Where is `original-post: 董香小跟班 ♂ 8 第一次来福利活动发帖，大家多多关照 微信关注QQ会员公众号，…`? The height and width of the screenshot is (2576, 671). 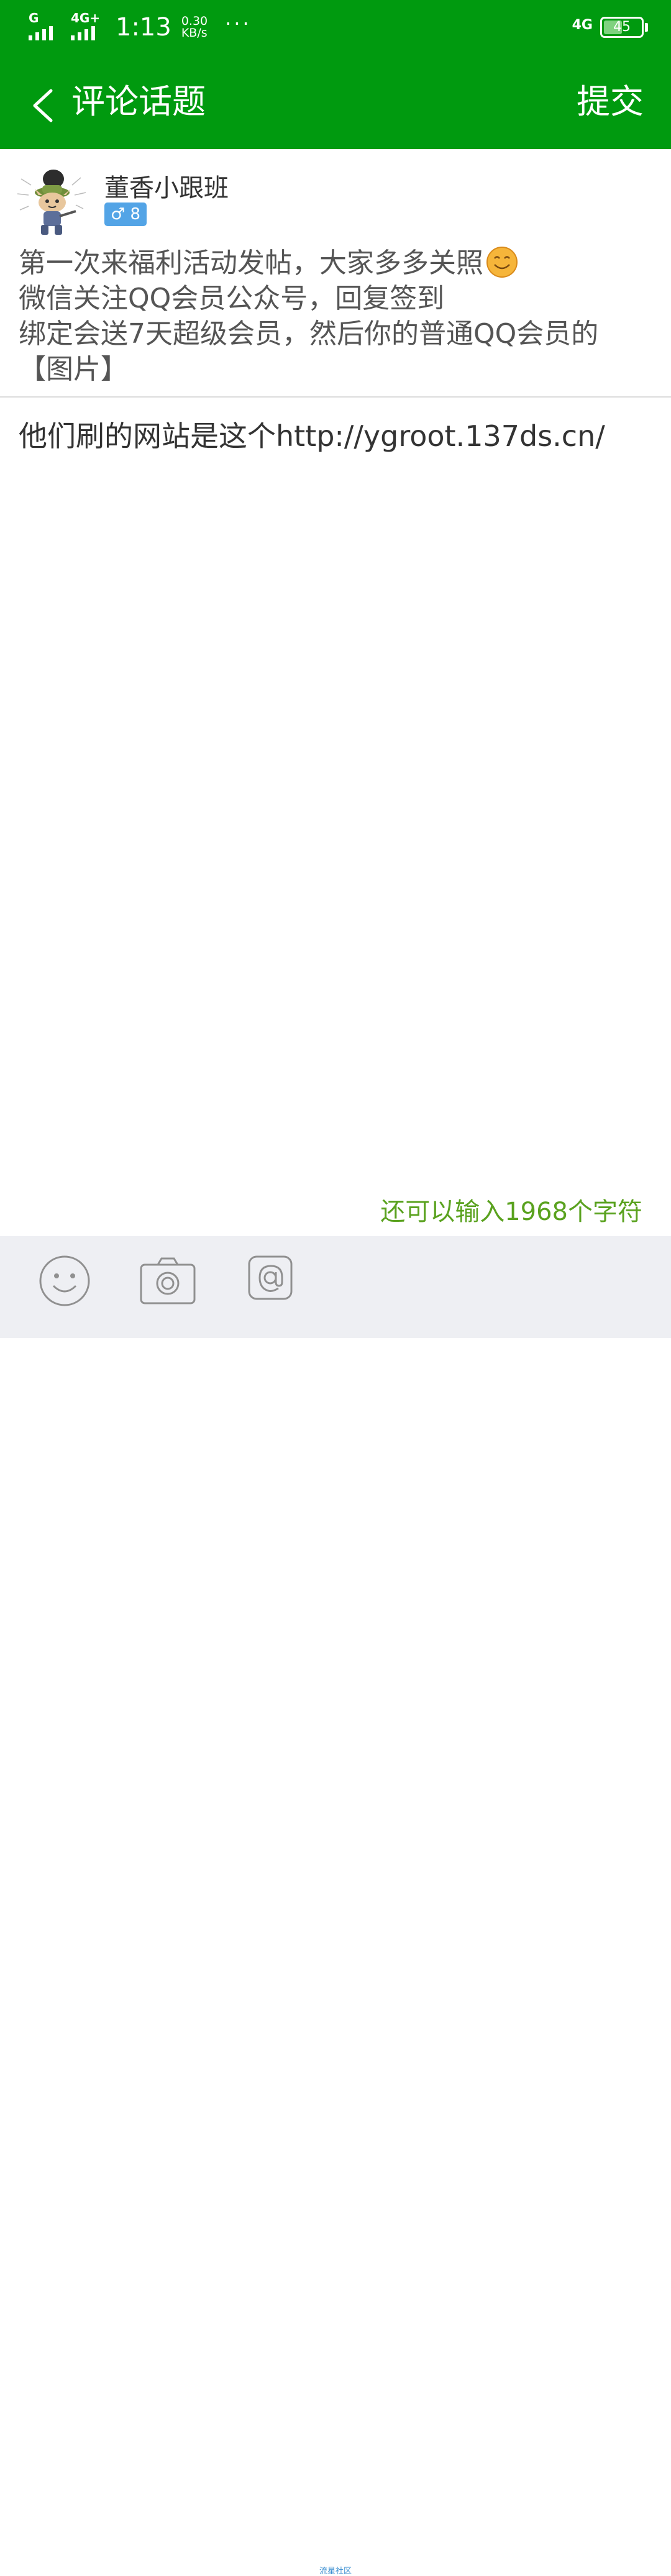 original-post: 董香小跟班 ♂ 8 第一次来福利活动发帖，大家多多关照 微信关注QQ会员公众号，… is located at coordinates (335, 273).